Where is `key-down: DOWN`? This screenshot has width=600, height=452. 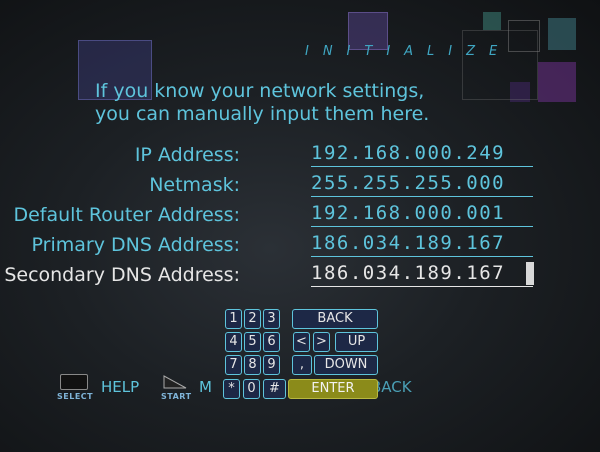 key-down: DOWN is located at coordinates (346, 365).